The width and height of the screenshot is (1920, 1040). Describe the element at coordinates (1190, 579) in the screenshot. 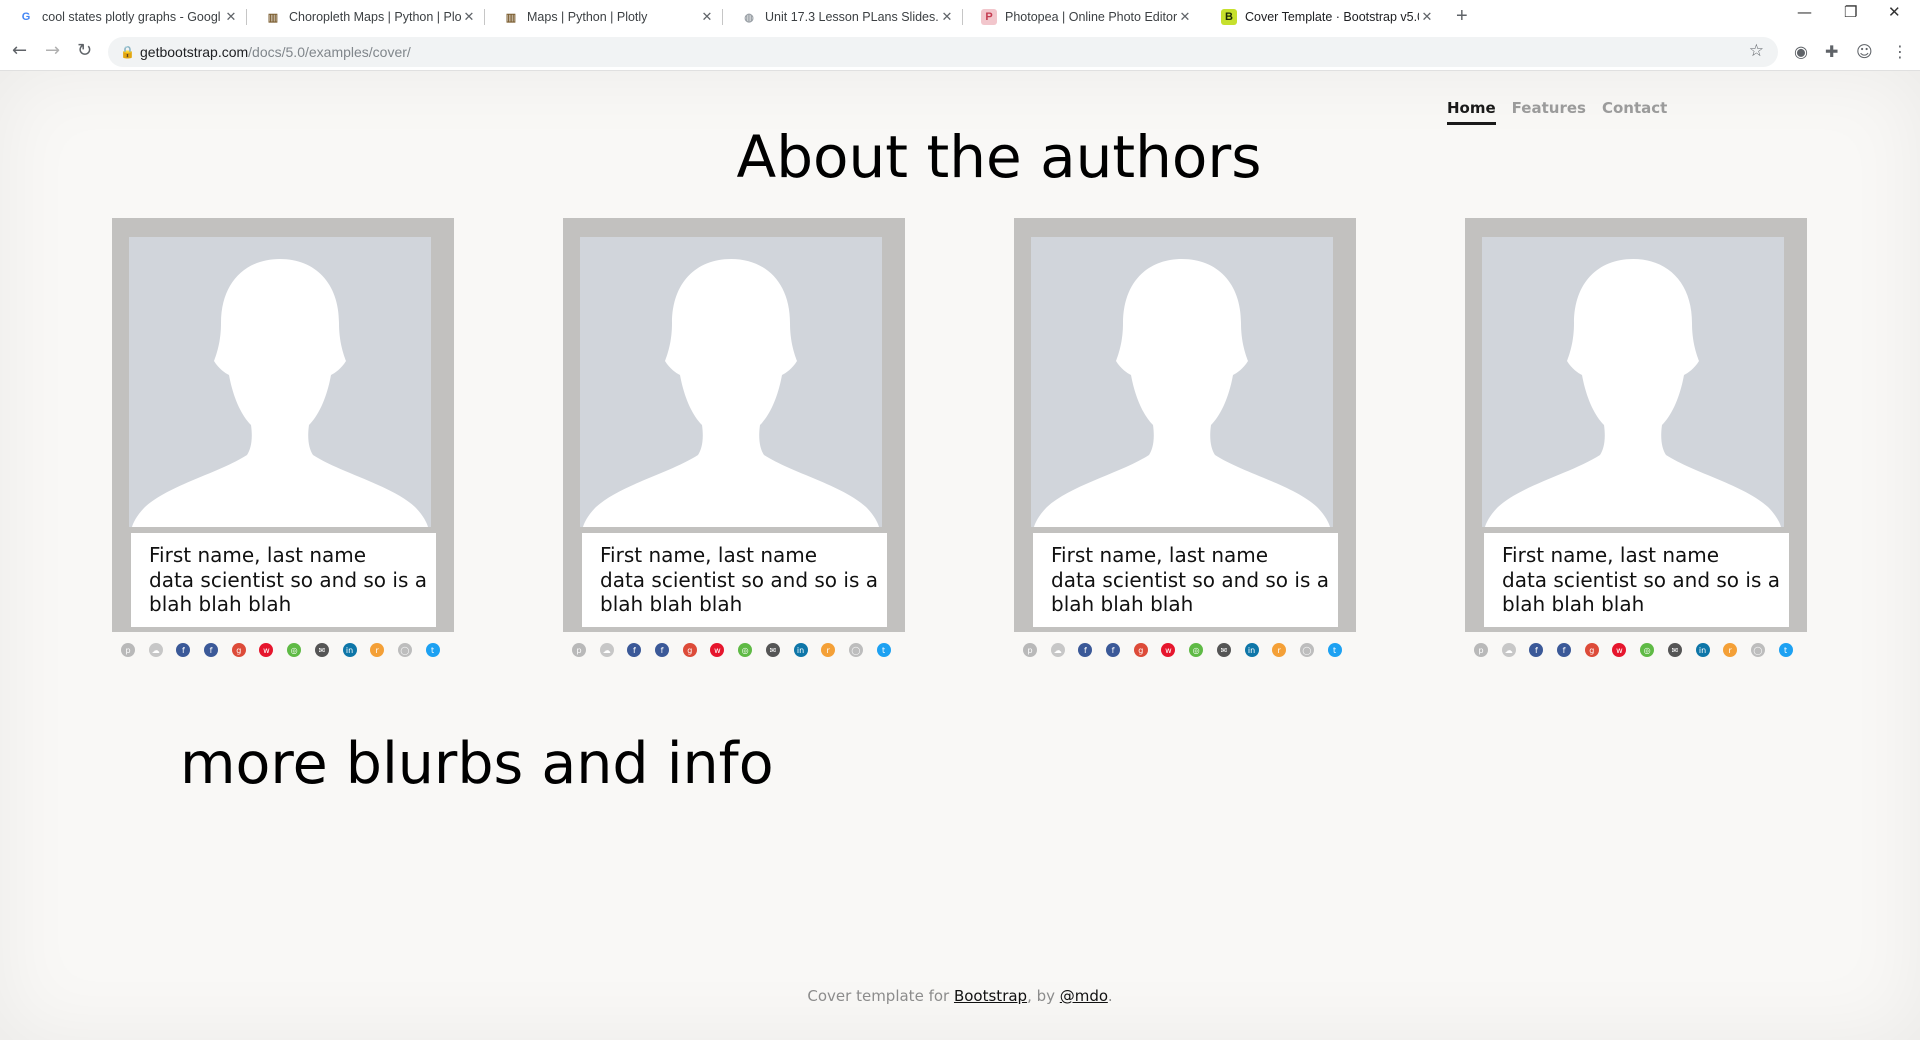

I see `author-description: data scientist so and so is a` at that location.